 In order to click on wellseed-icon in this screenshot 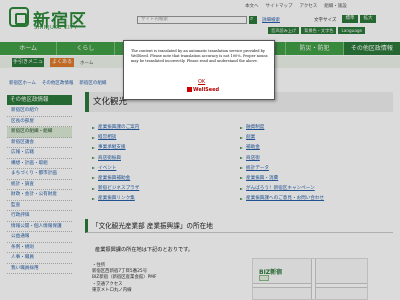, I will do `click(189, 89)`.